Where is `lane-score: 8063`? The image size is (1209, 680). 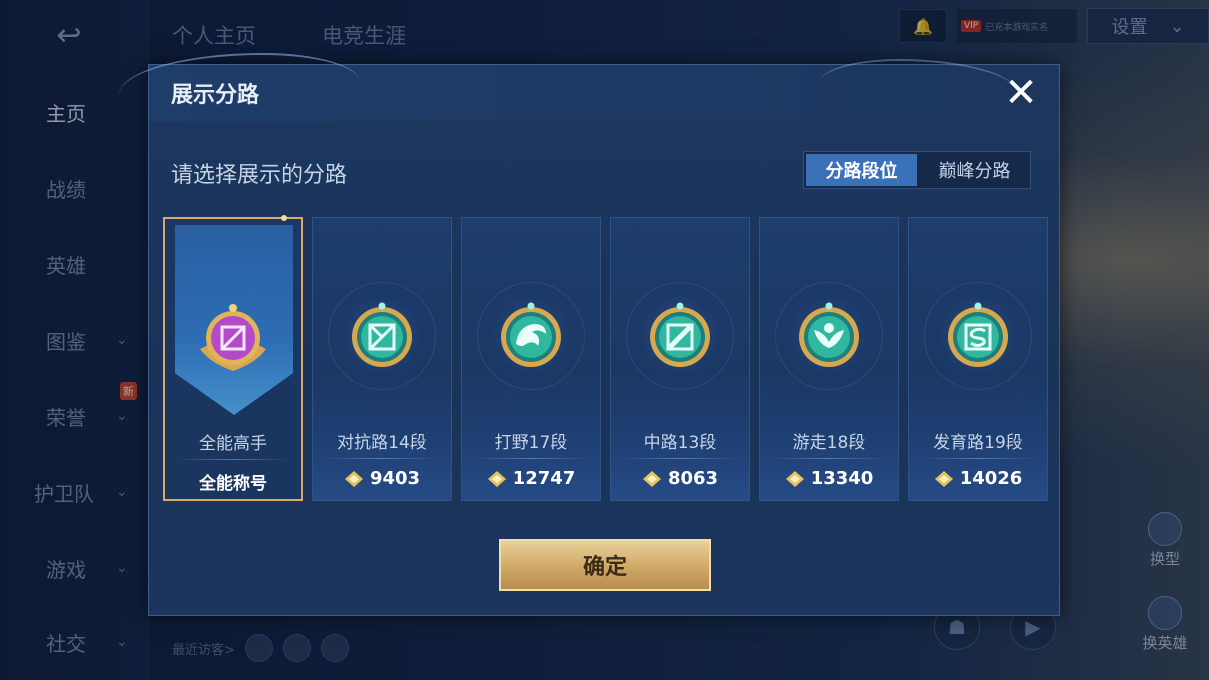
lane-score: 8063 is located at coordinates (680, 478).